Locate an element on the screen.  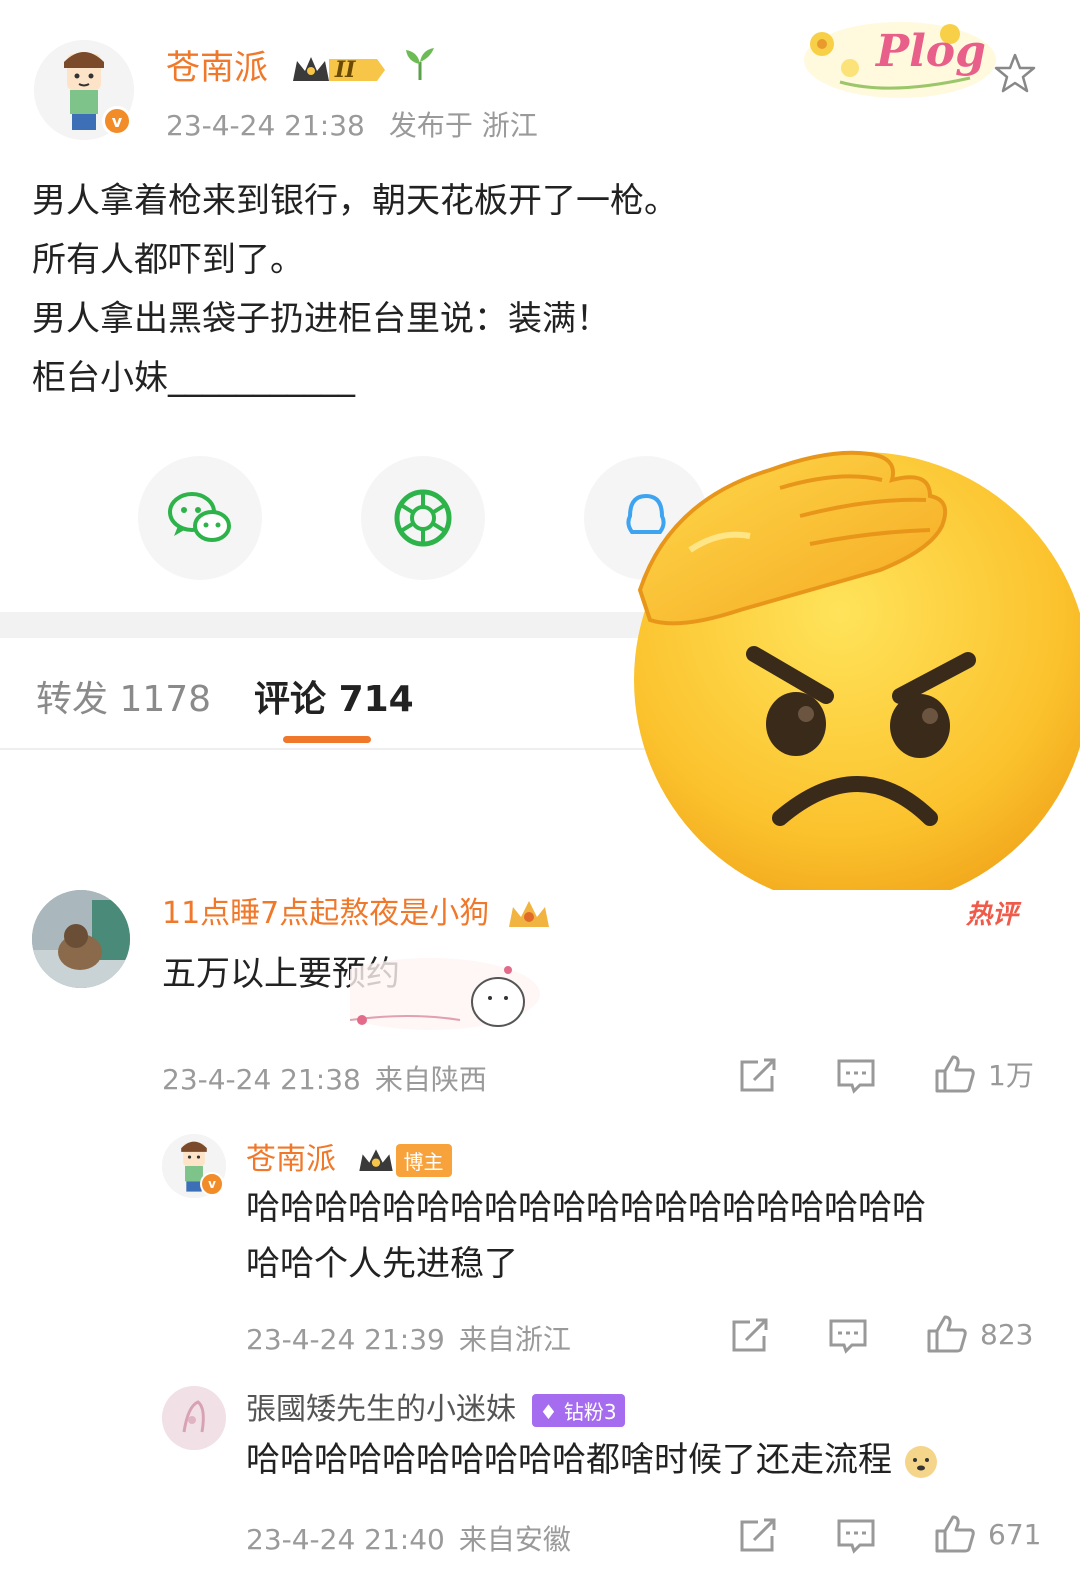
tab-forward: 转发 1178 is located at coordinates (123, 696).